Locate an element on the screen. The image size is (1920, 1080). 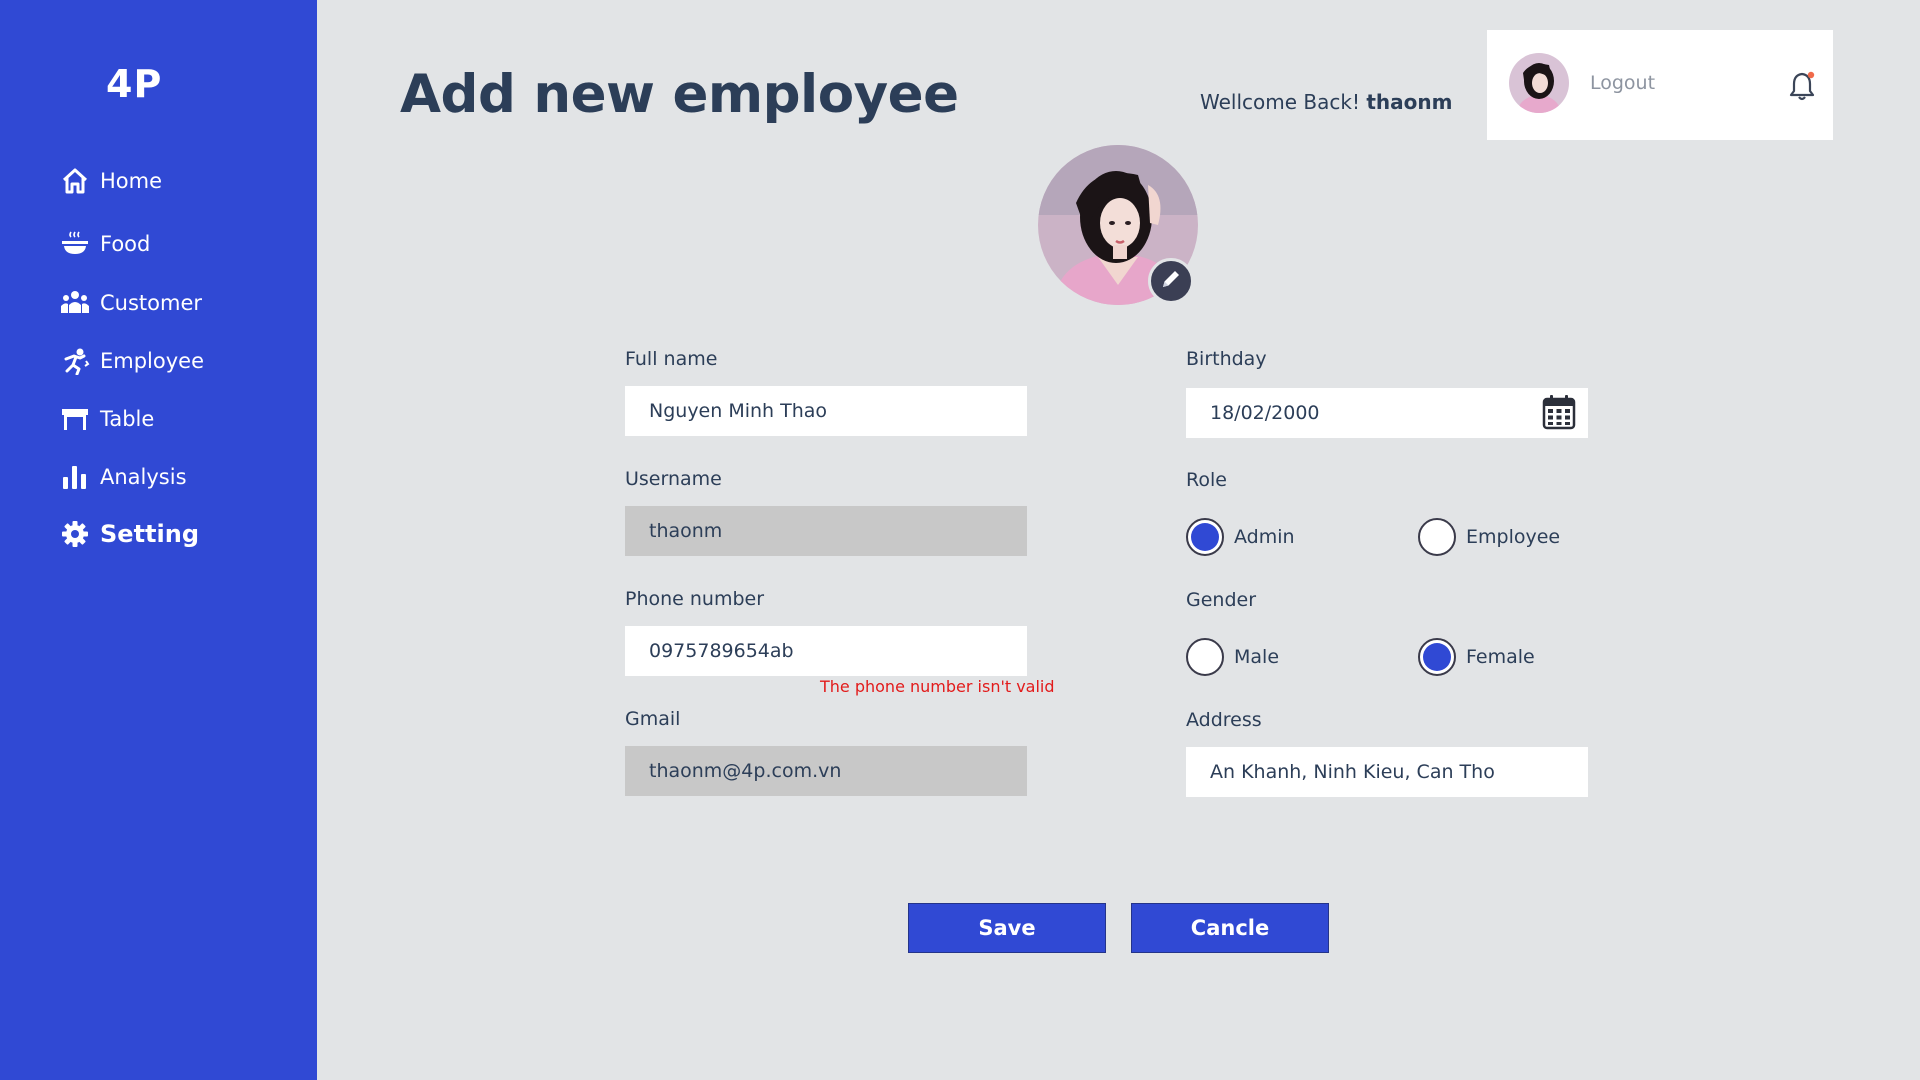
app-logo: 4P is located at coordinates (134, 84).